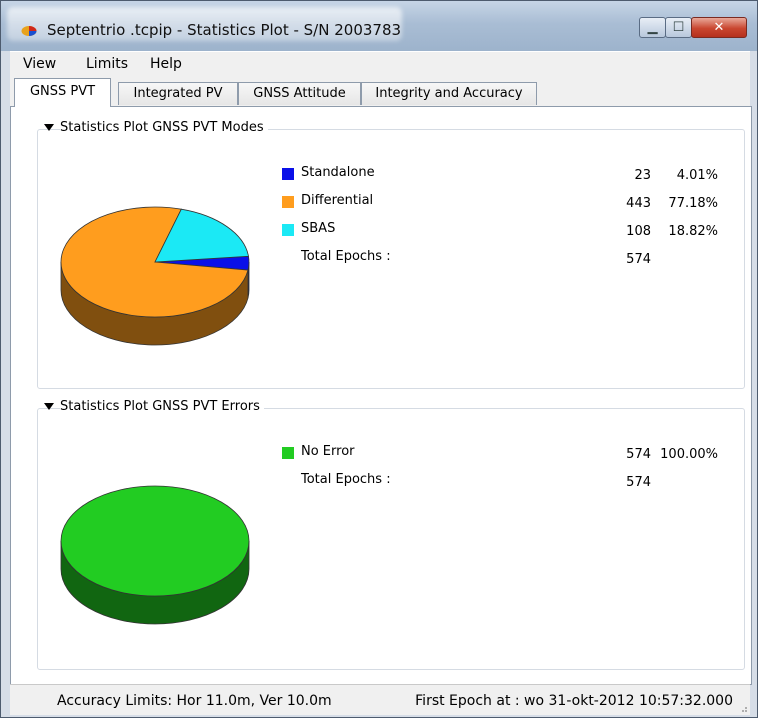  Describe the element at coordinates (693, 203) in the screenshot. I see `differential-percent: 77.18%` at that location.